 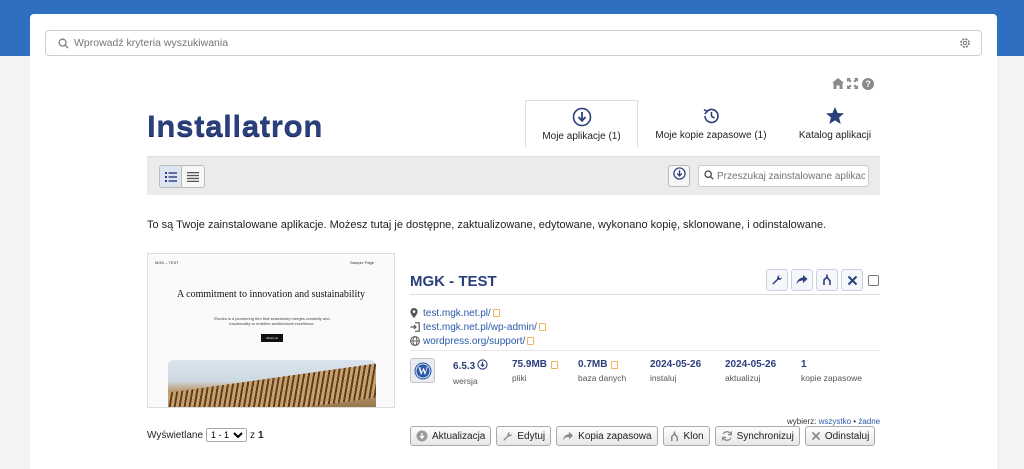 What do you see at coordinates (581, 136) in the screenshot?
I see `tab-label: Moje aplikacje (1)` at bounding box center [581, 136].